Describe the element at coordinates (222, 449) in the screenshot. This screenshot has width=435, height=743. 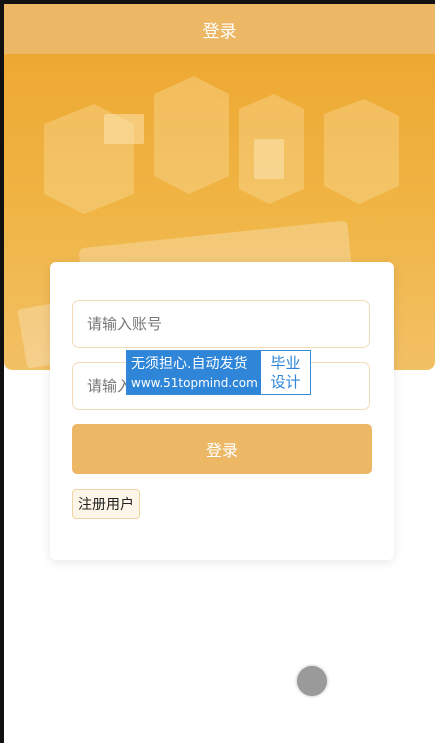
I see `login-button: 登录` at that location.